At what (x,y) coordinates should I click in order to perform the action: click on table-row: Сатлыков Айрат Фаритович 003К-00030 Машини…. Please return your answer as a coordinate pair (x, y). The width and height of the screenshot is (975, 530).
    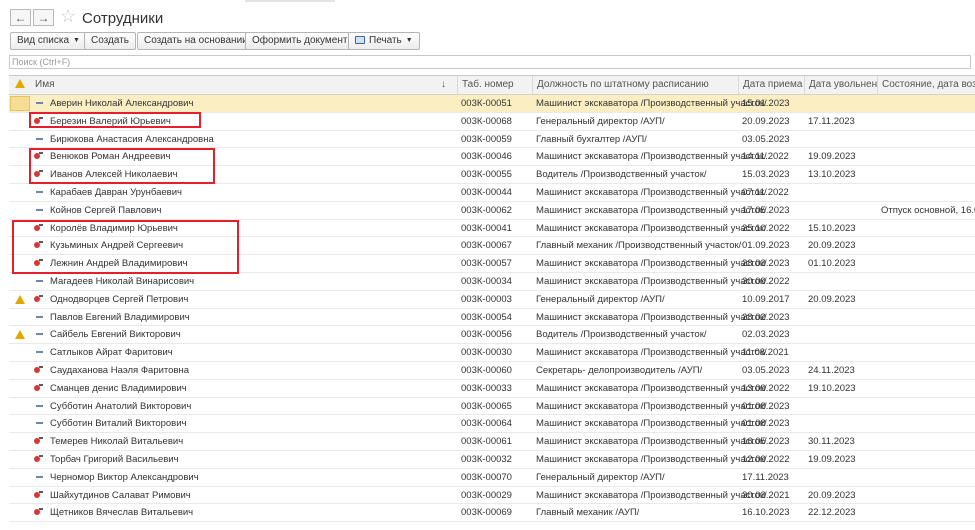
    Looking at the image, I should click on (492, 353).